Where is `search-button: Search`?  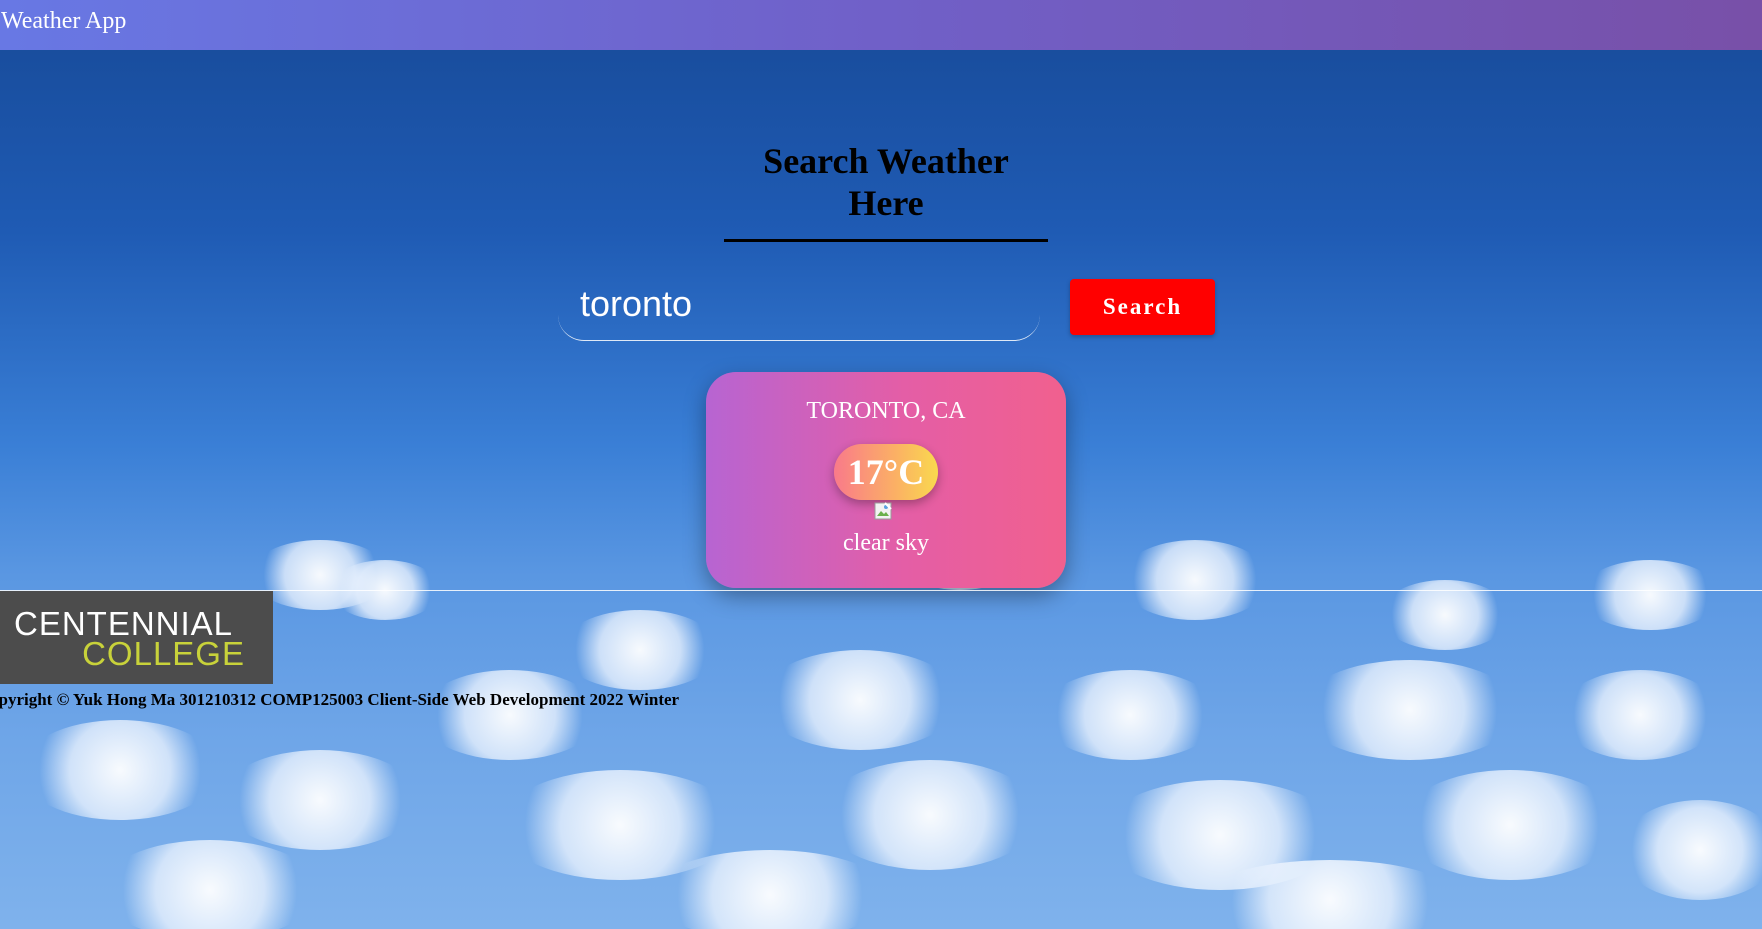
search-button: Search is located at coordinates (1142, 307).